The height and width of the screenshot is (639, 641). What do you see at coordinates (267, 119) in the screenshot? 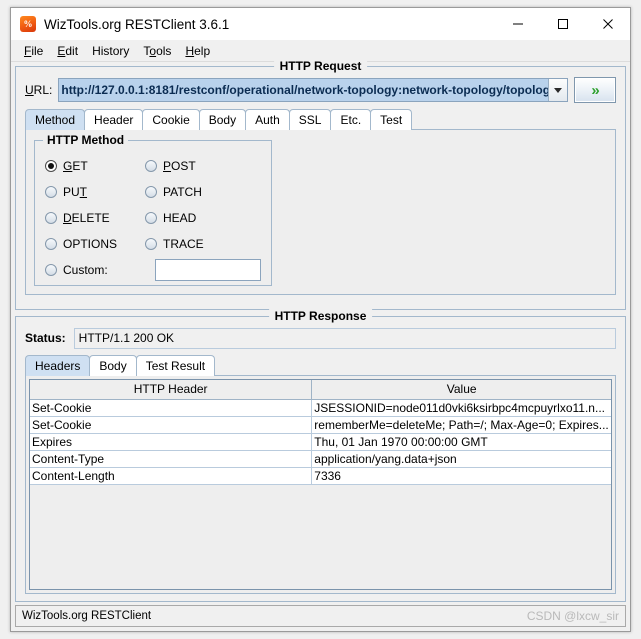
I see `tab-auth: Auth` at bounding box center [267, 119].